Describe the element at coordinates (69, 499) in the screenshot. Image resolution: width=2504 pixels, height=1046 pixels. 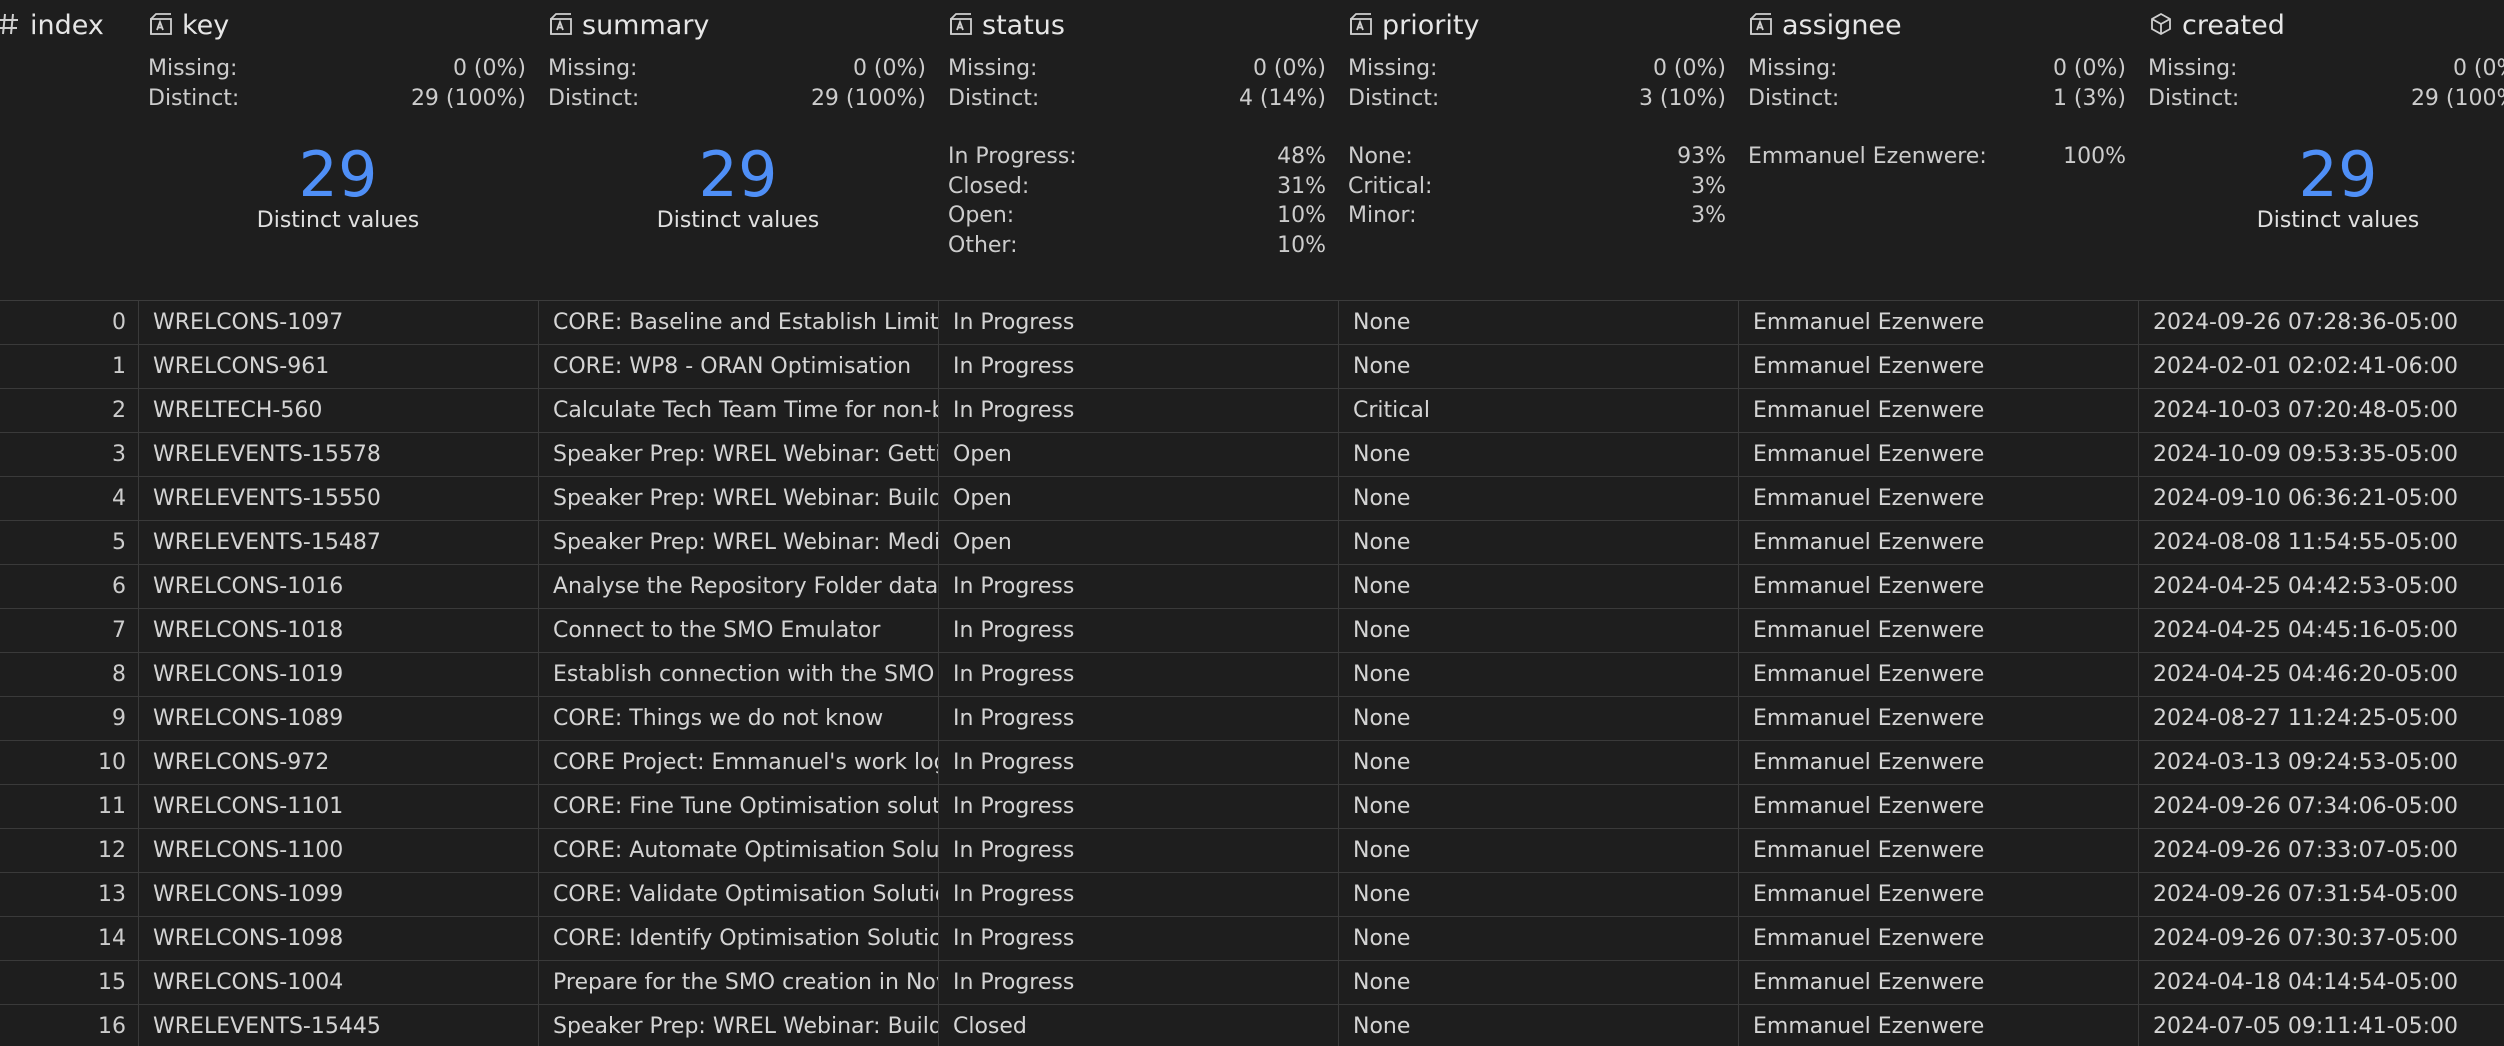
I see `row-index: 4` at that location.